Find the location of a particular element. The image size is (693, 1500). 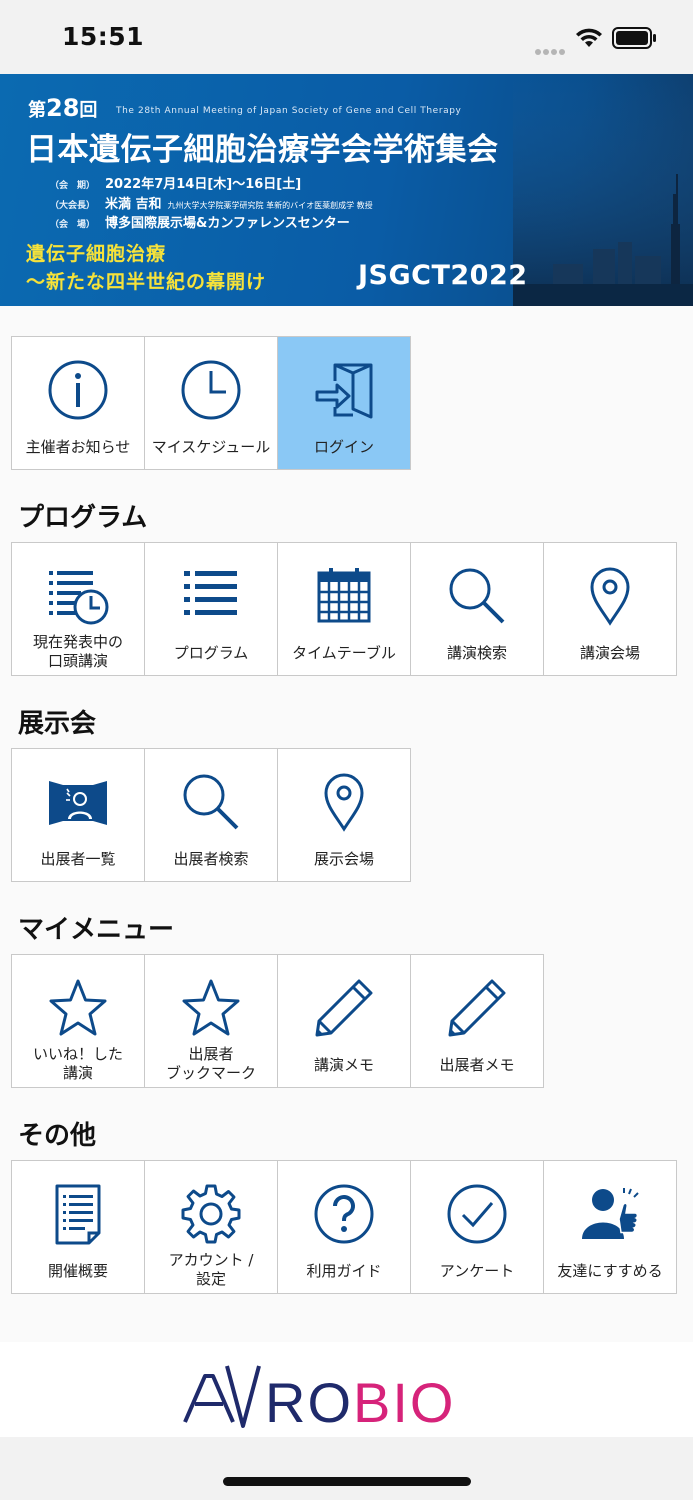

tile-label: アンケート is located at coordinates (477, 1270).